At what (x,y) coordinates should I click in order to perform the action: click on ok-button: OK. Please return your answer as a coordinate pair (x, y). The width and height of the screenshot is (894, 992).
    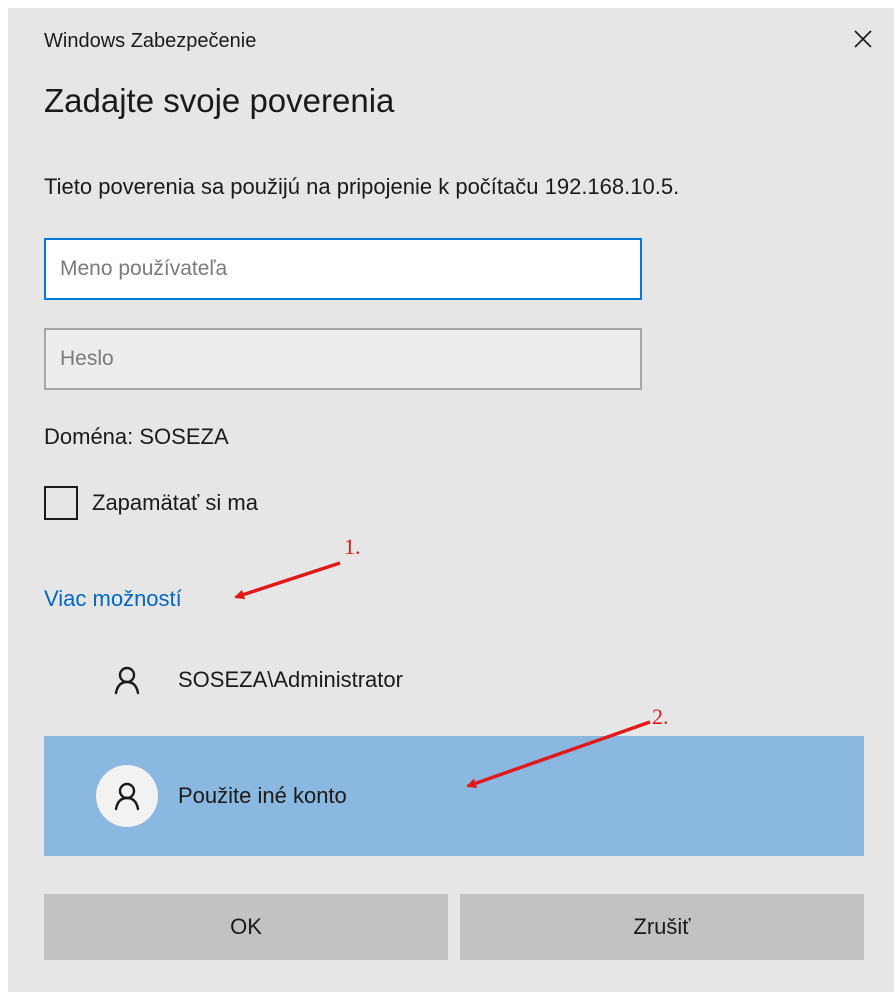
    Looking at the image, I should click on (246, 927).